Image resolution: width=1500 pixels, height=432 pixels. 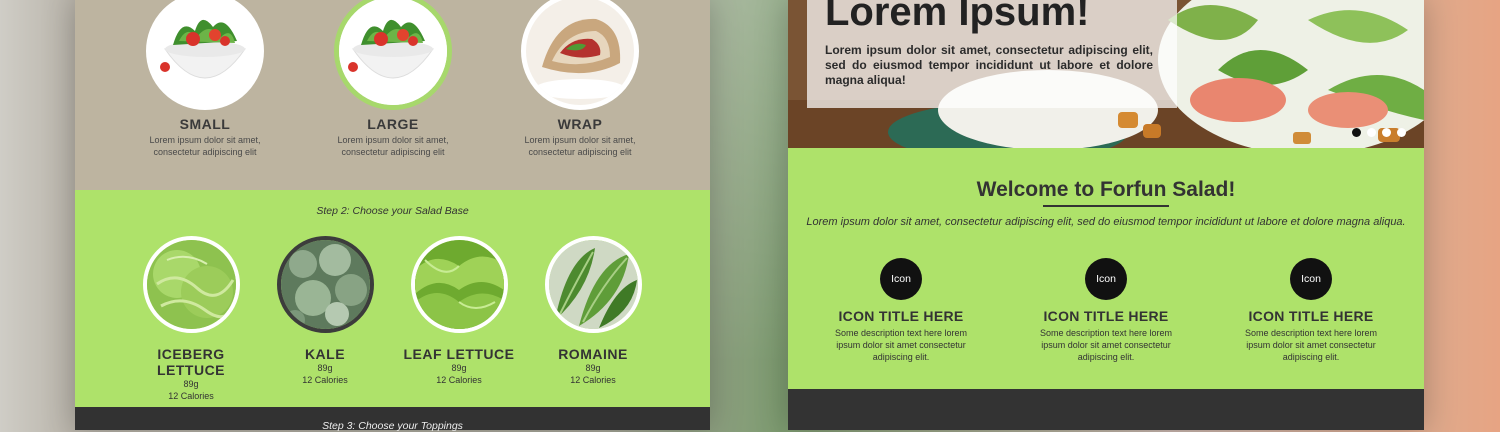 I want to click on base-option-kale: KALE 89g 12 Calories, so click(x=325, y=311).